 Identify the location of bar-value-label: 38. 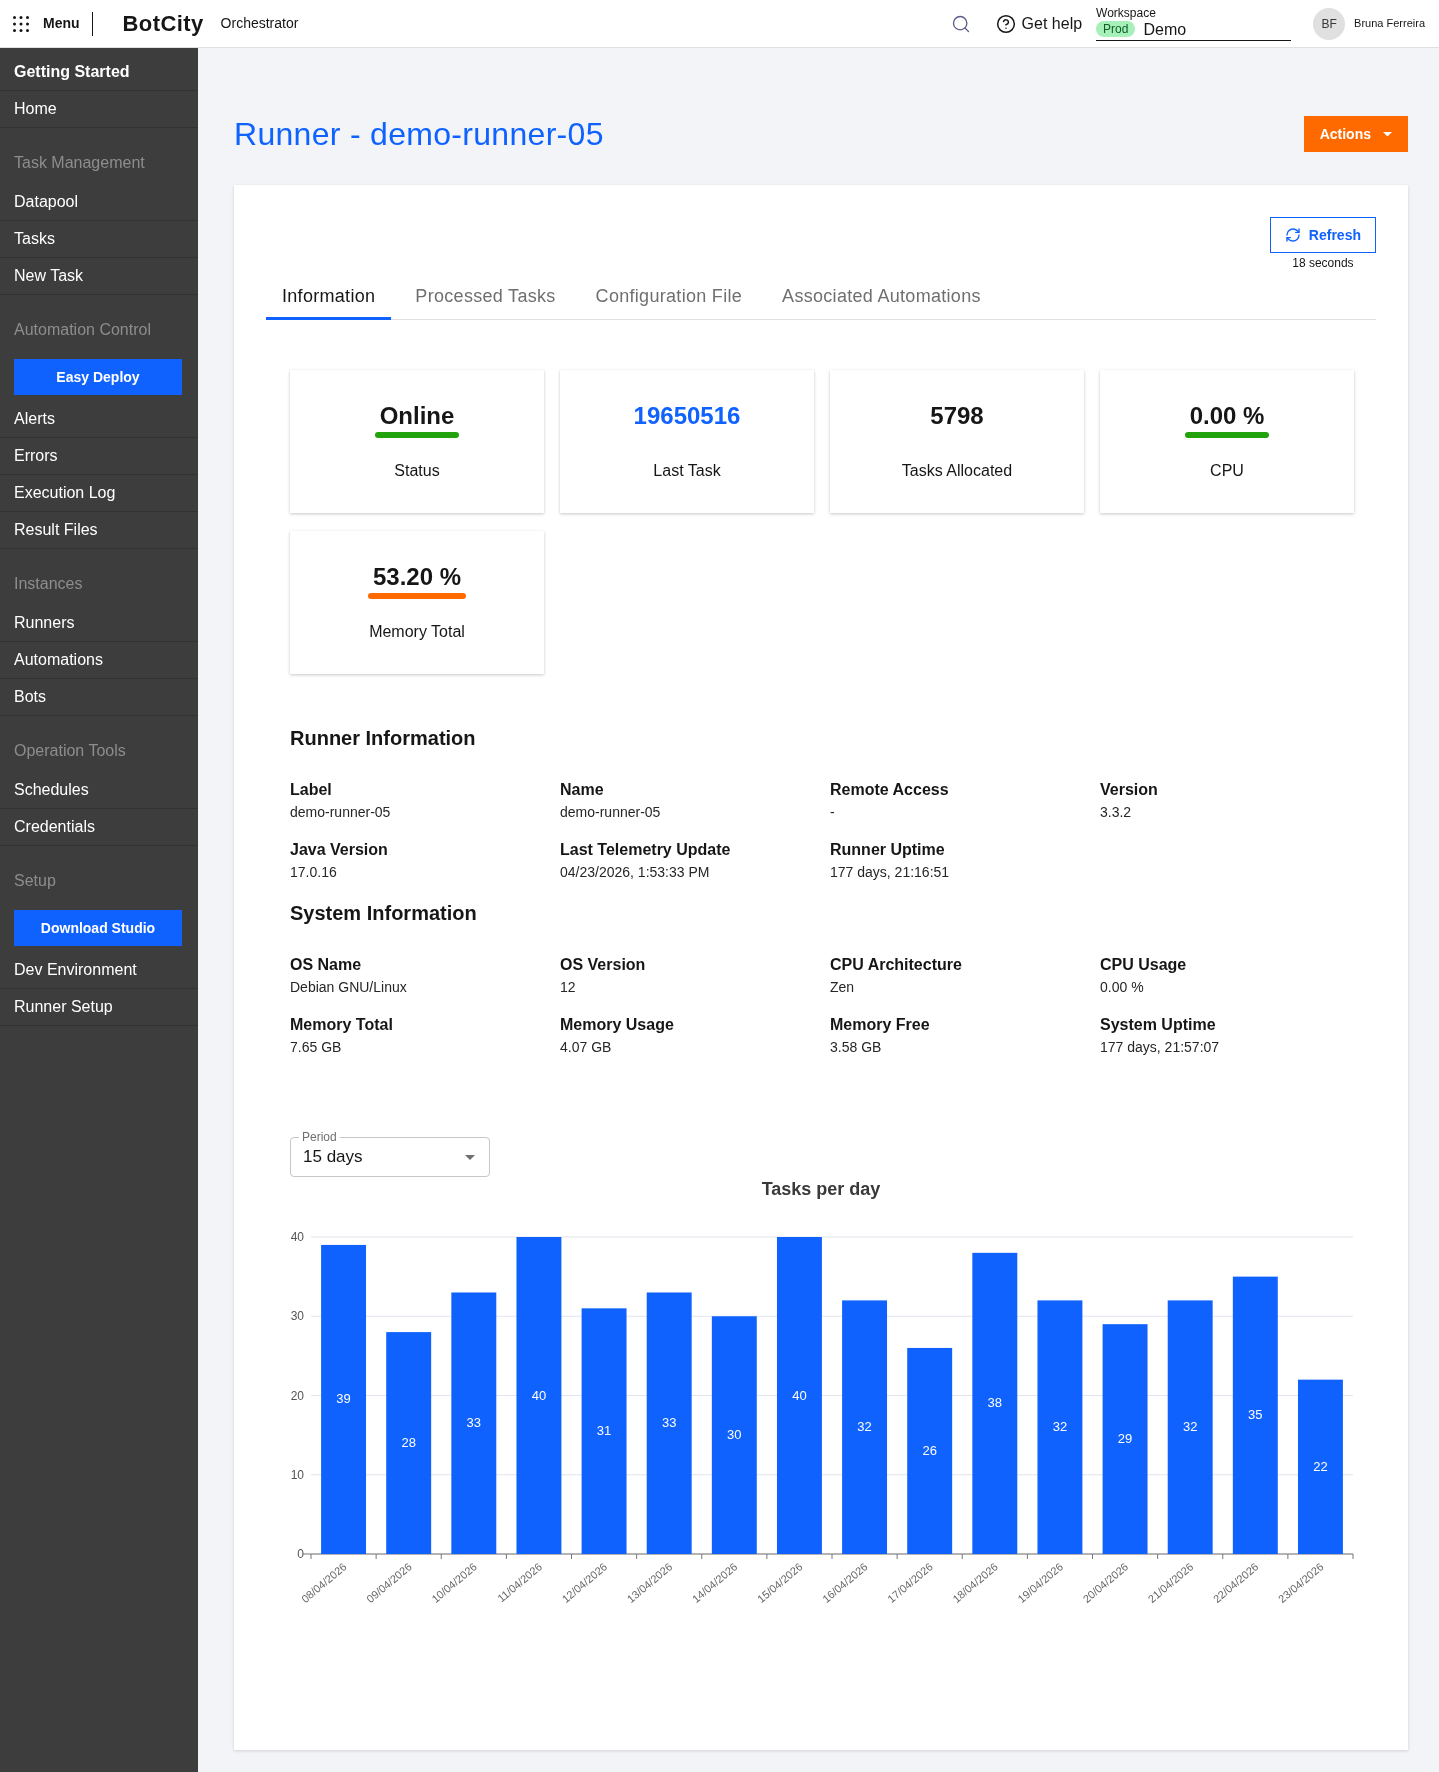
(995, 1403).